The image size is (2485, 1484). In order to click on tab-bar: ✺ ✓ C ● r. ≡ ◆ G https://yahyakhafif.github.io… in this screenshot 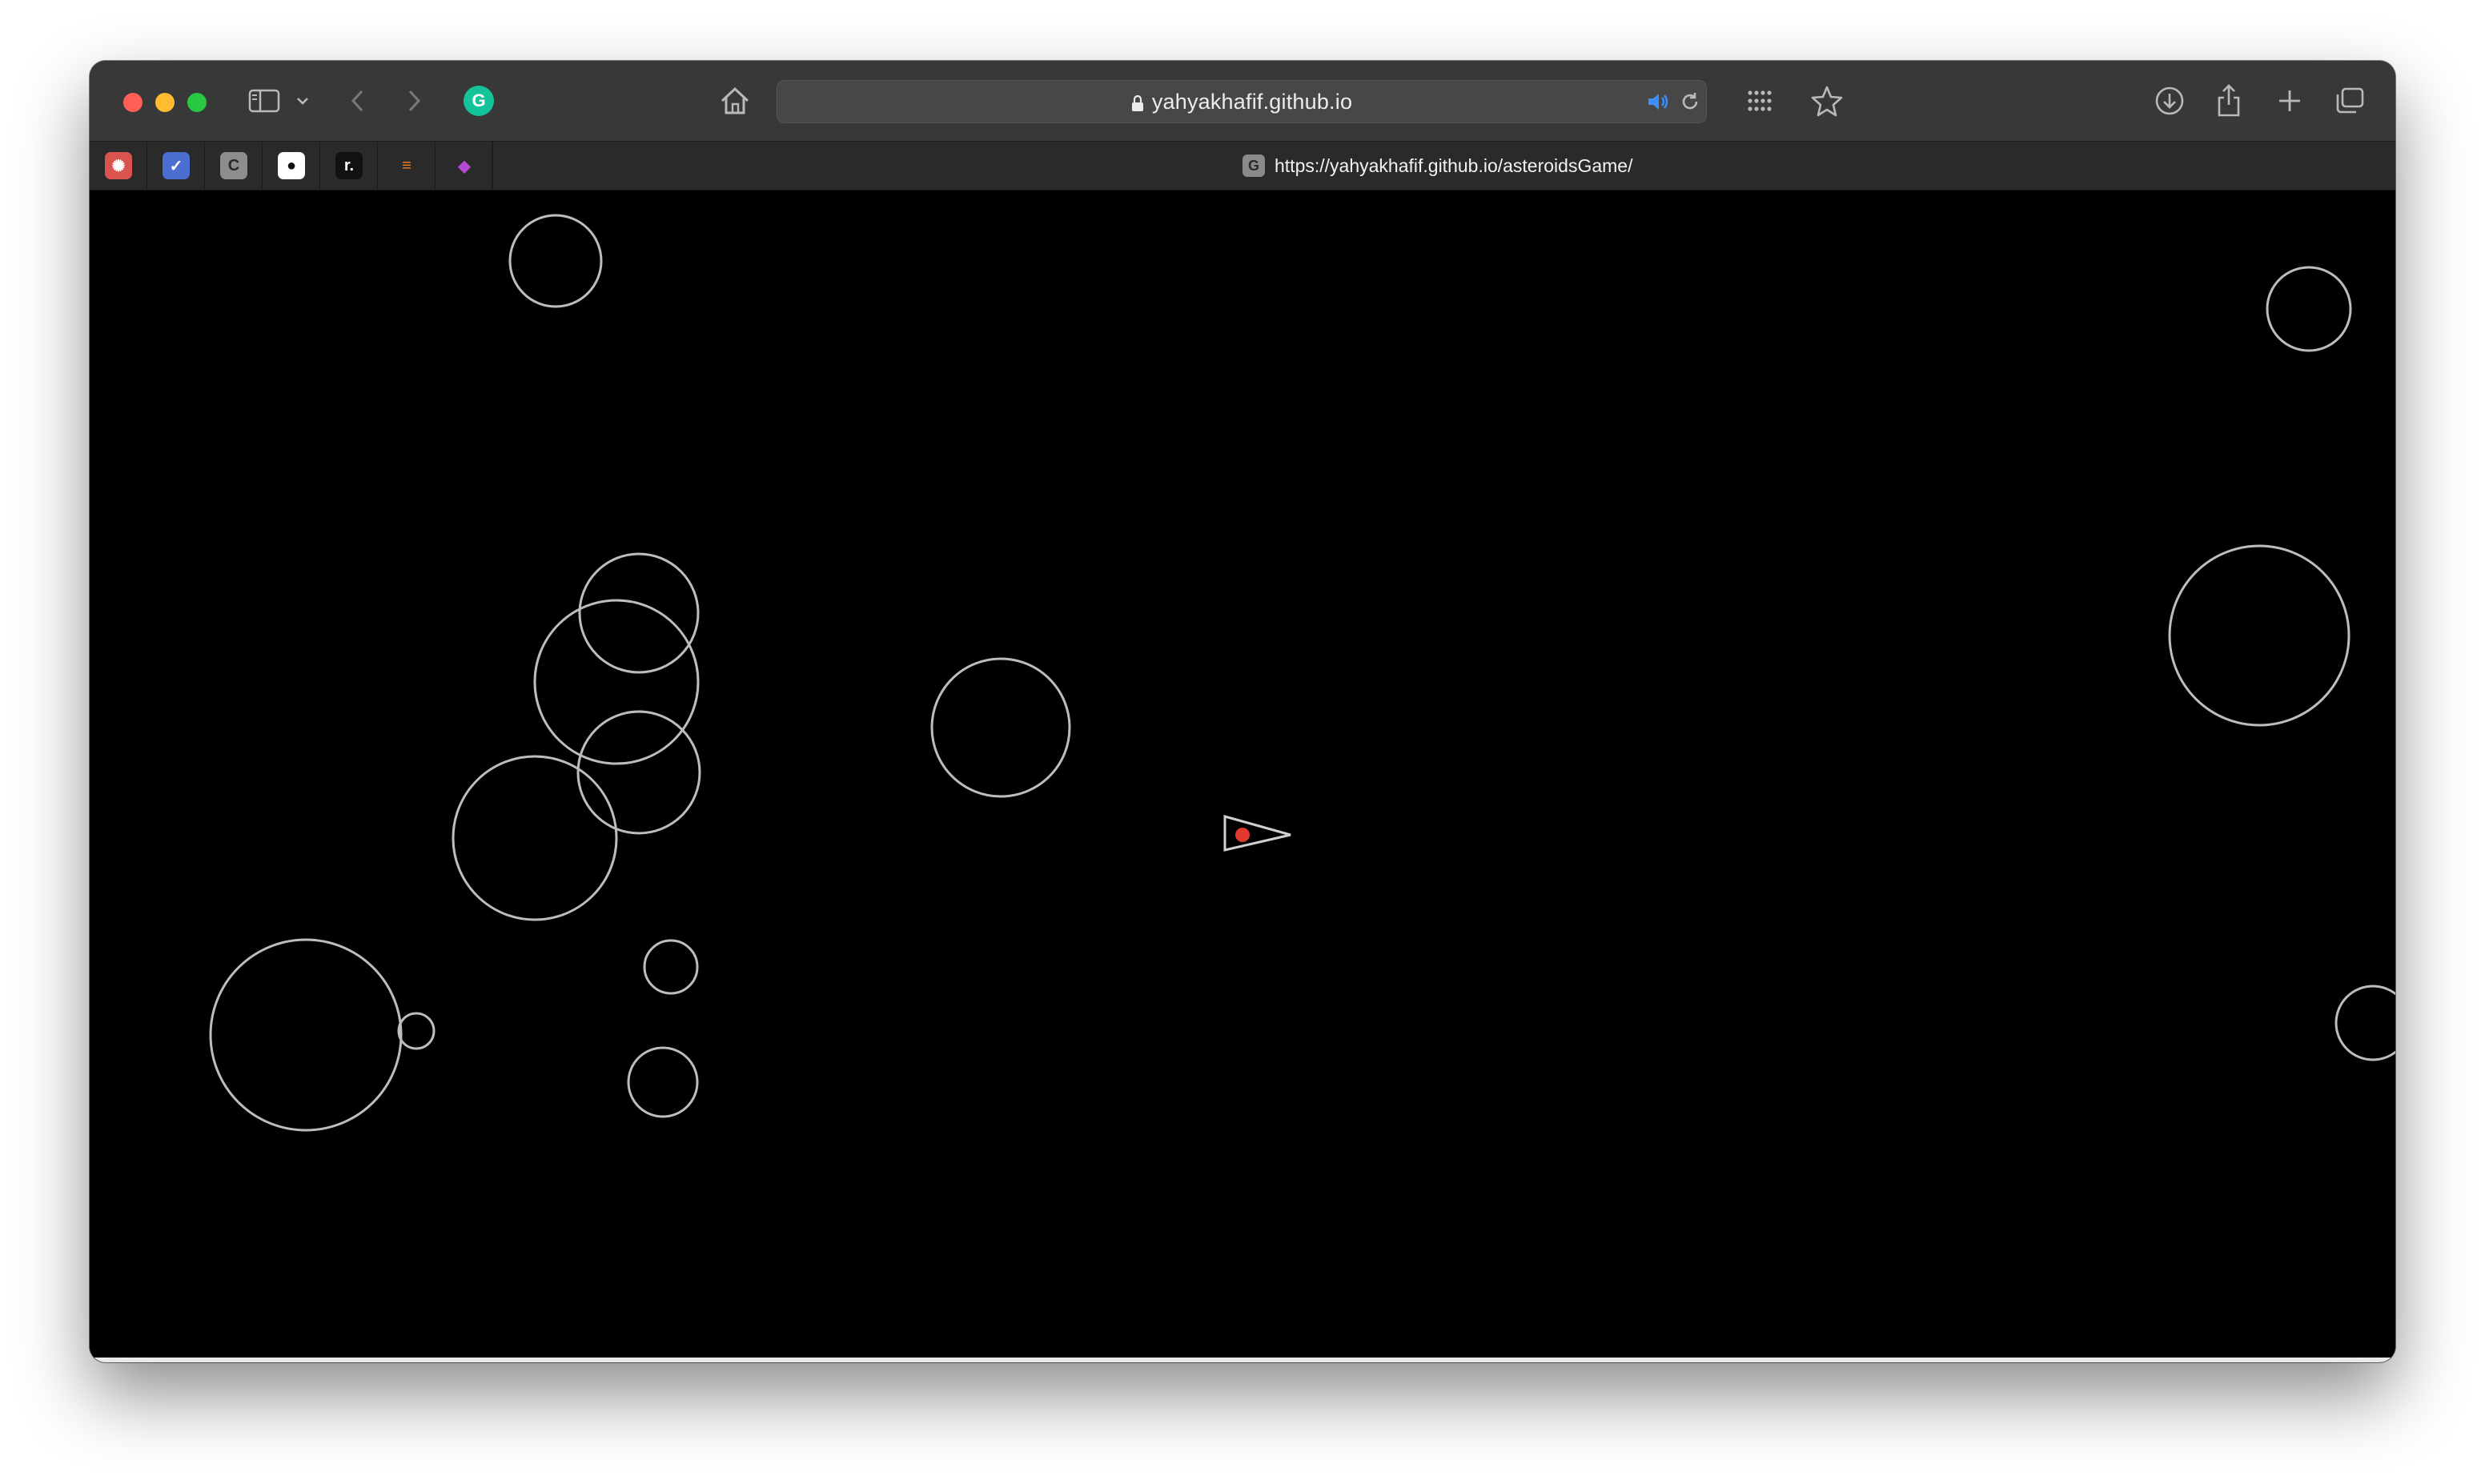, I will do `click(1242, 166)`.